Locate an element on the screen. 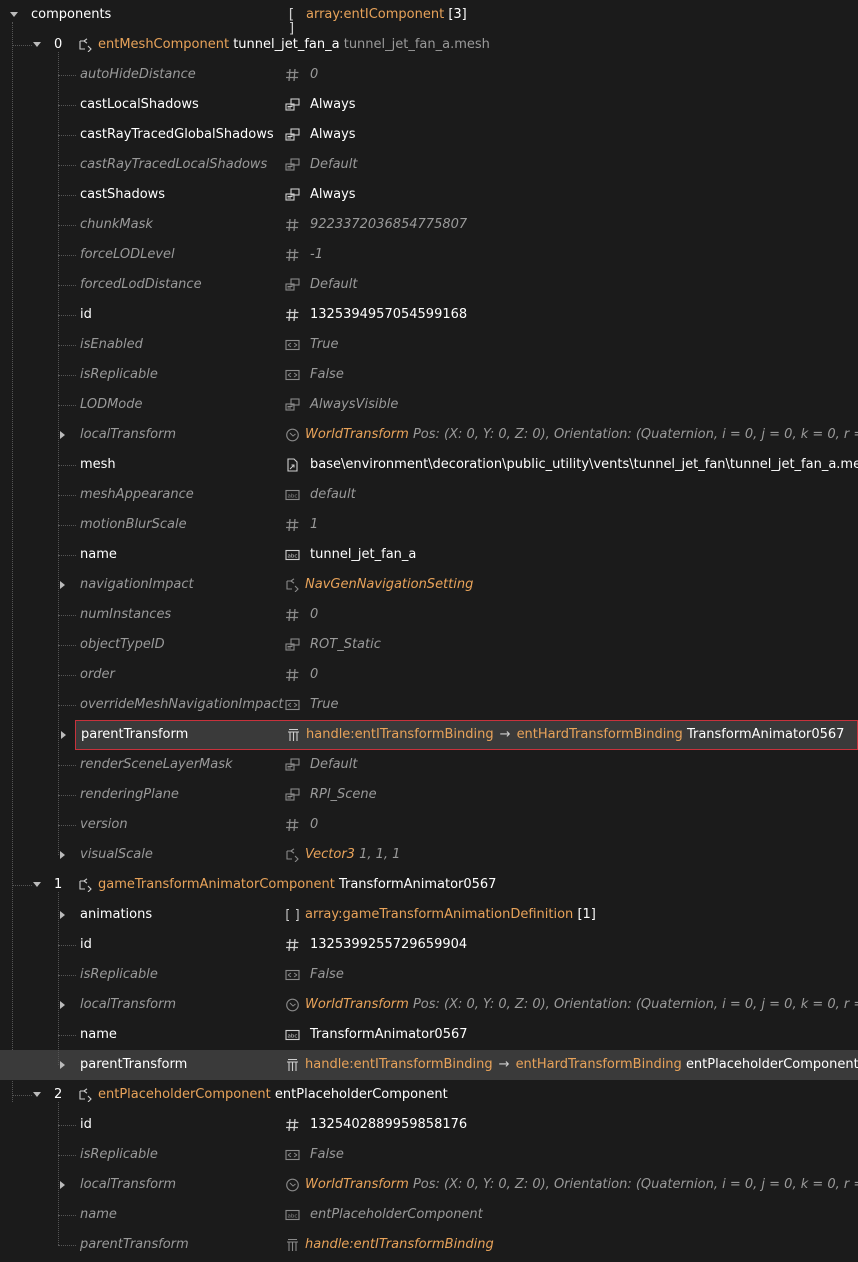 Image resolution: width=858 pixels, height=1262 pixels. property-type: Vector3 is located at coordinates (330, 854).